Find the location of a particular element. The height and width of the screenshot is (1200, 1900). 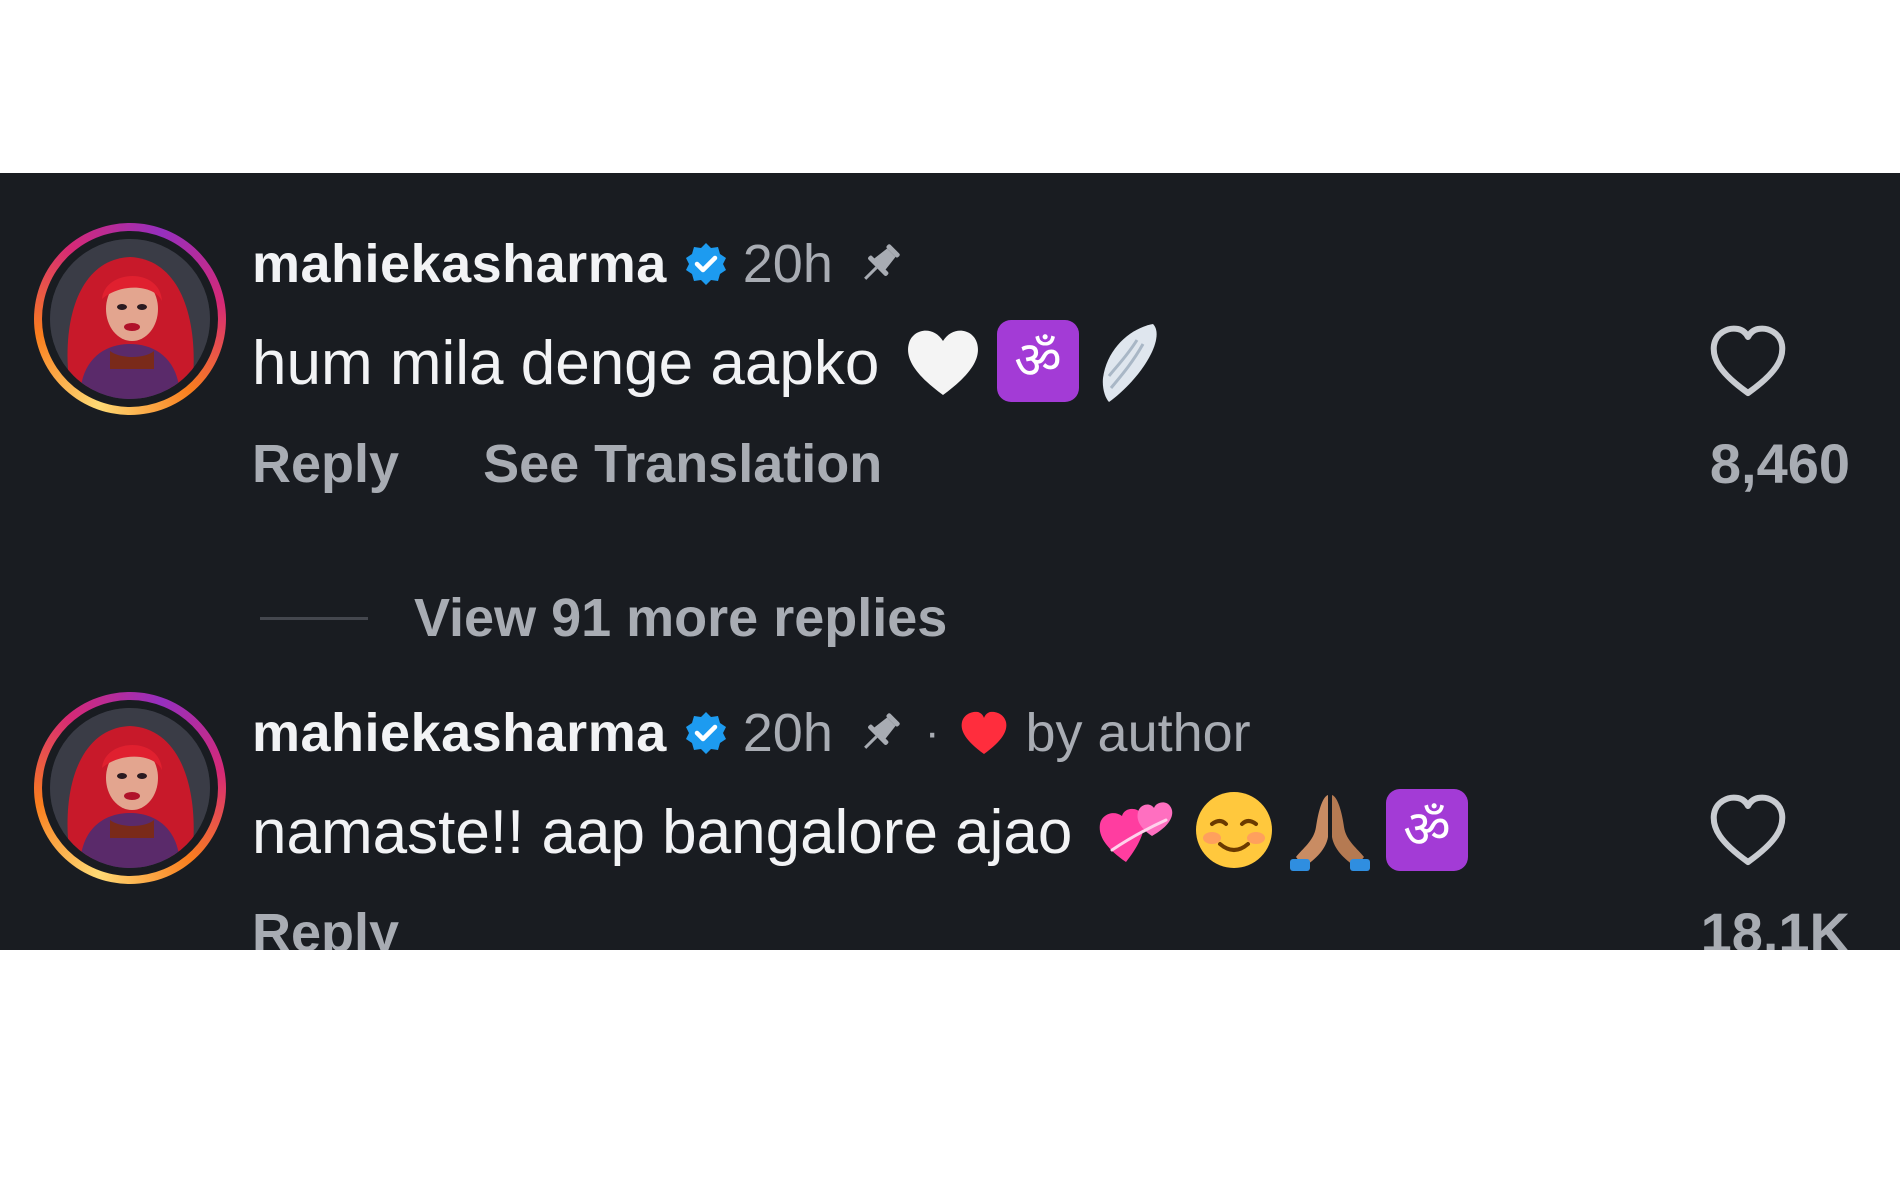

comment-body: hum mila denge aapko ॐ is located at coordinates (713, 363).